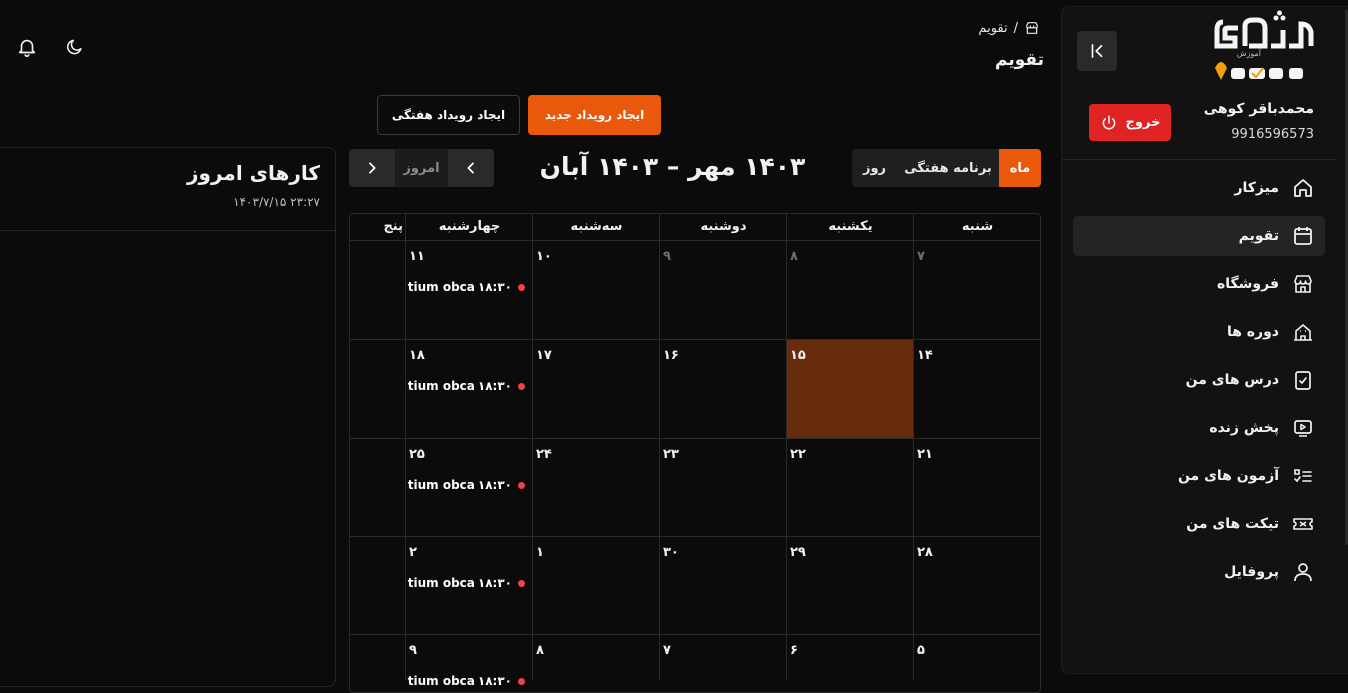 The height and width of the screenshot is (693, 1348). Describe the element at coordinates (1252, 332) in the screenshot. I see `sidebar-item-label: دوره ها` at that location.